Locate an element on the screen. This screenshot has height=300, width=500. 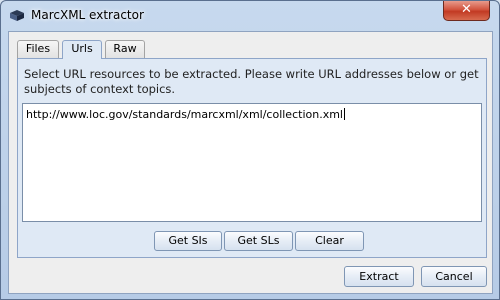
get-sis-button: Get SIs is located at coordinates (188, 241).